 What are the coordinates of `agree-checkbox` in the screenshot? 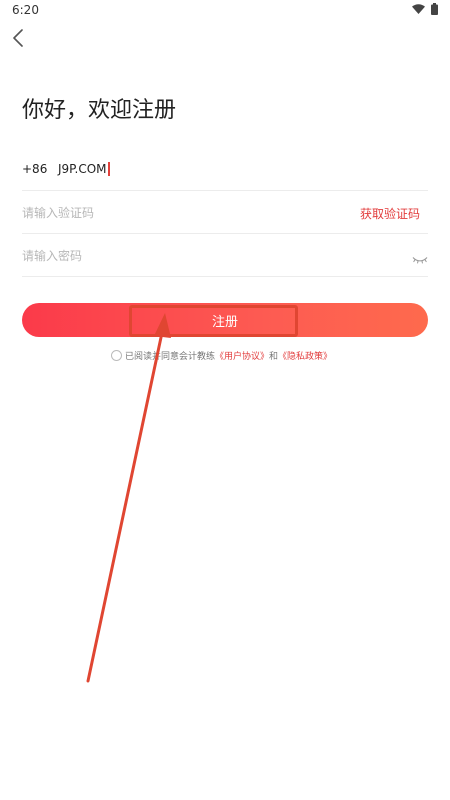 It's located at (116, 355).